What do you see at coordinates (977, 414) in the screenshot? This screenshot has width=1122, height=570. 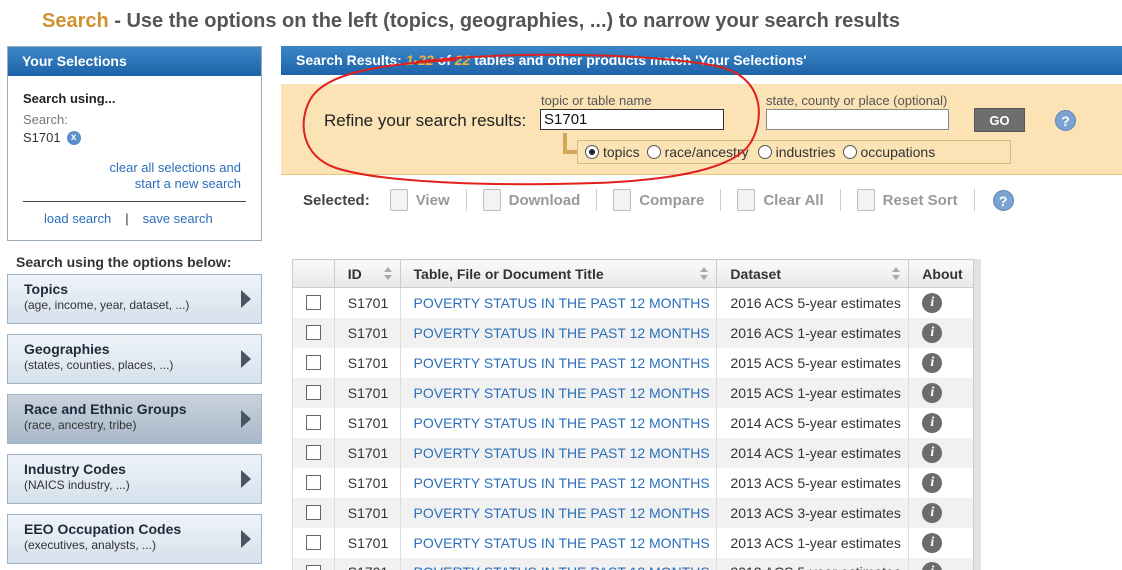 I see `table-scrollbar` at bounding box center [977, 414].